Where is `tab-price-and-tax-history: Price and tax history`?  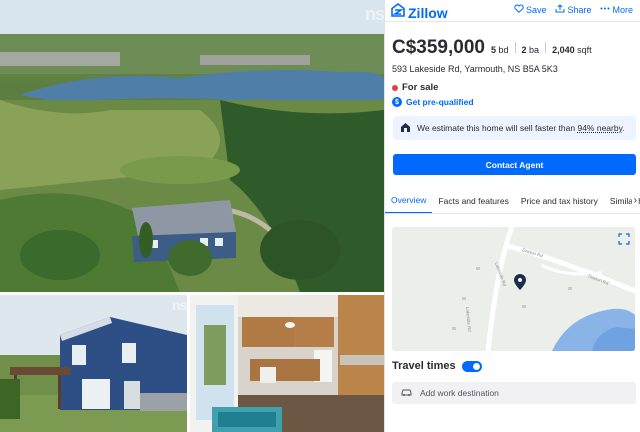
tab-price-and-tax-history: Price and tax history is located at coordinates (559, 200).